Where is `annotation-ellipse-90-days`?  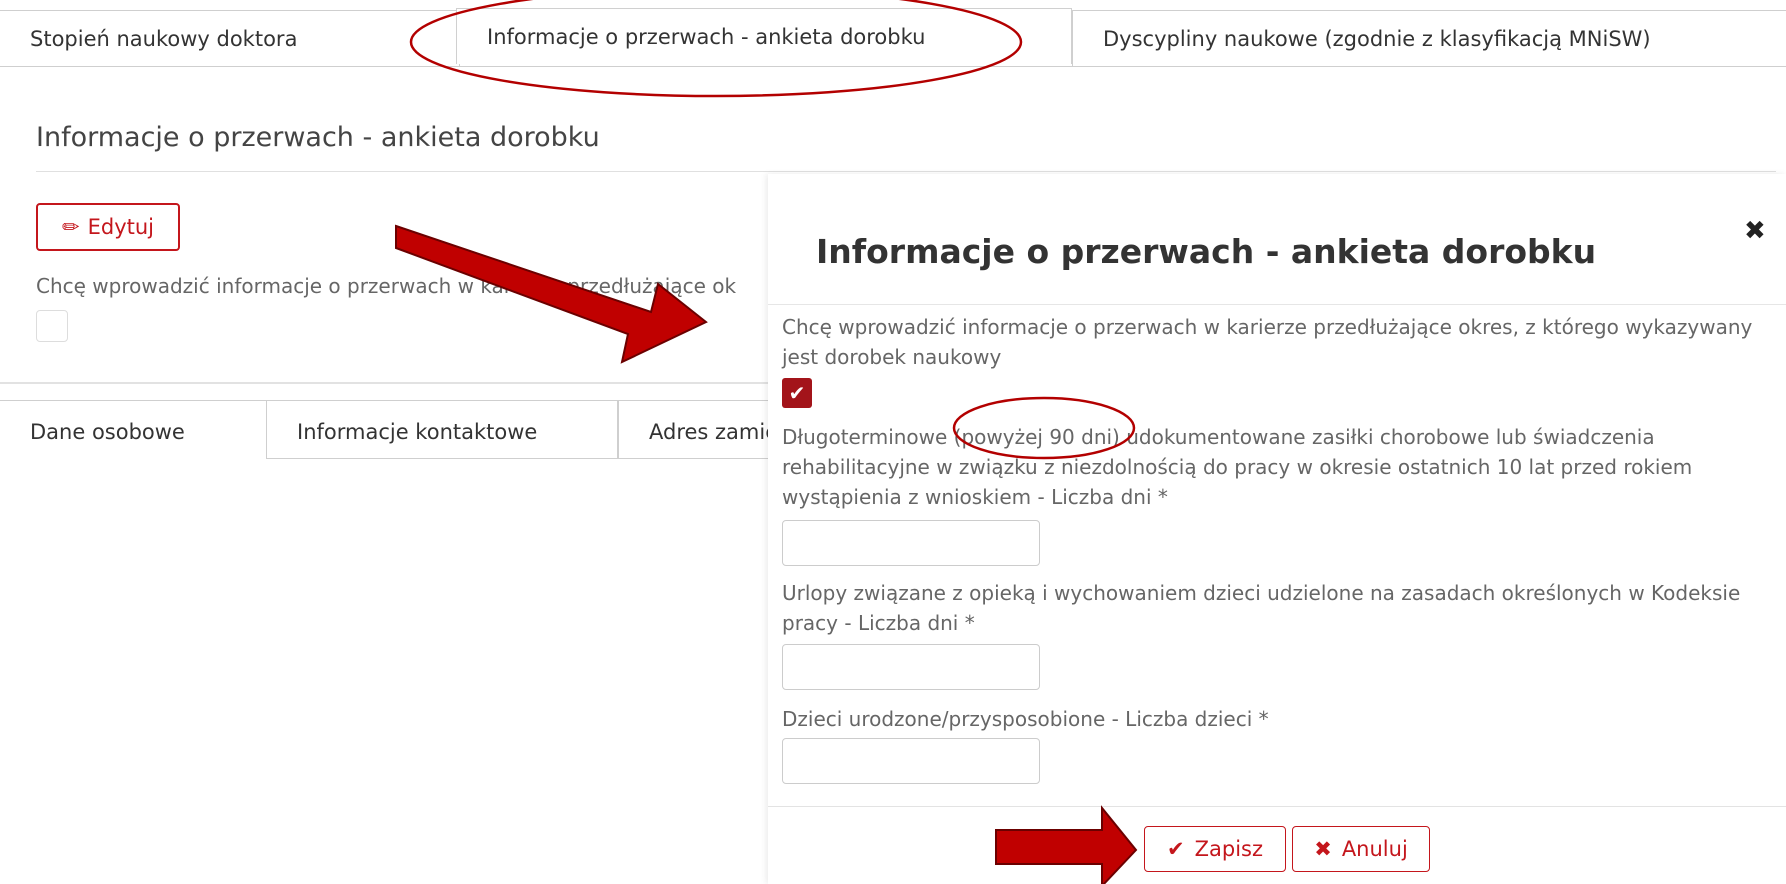 annotation-ellipse-90-days is located at coordinates (1044, 428).